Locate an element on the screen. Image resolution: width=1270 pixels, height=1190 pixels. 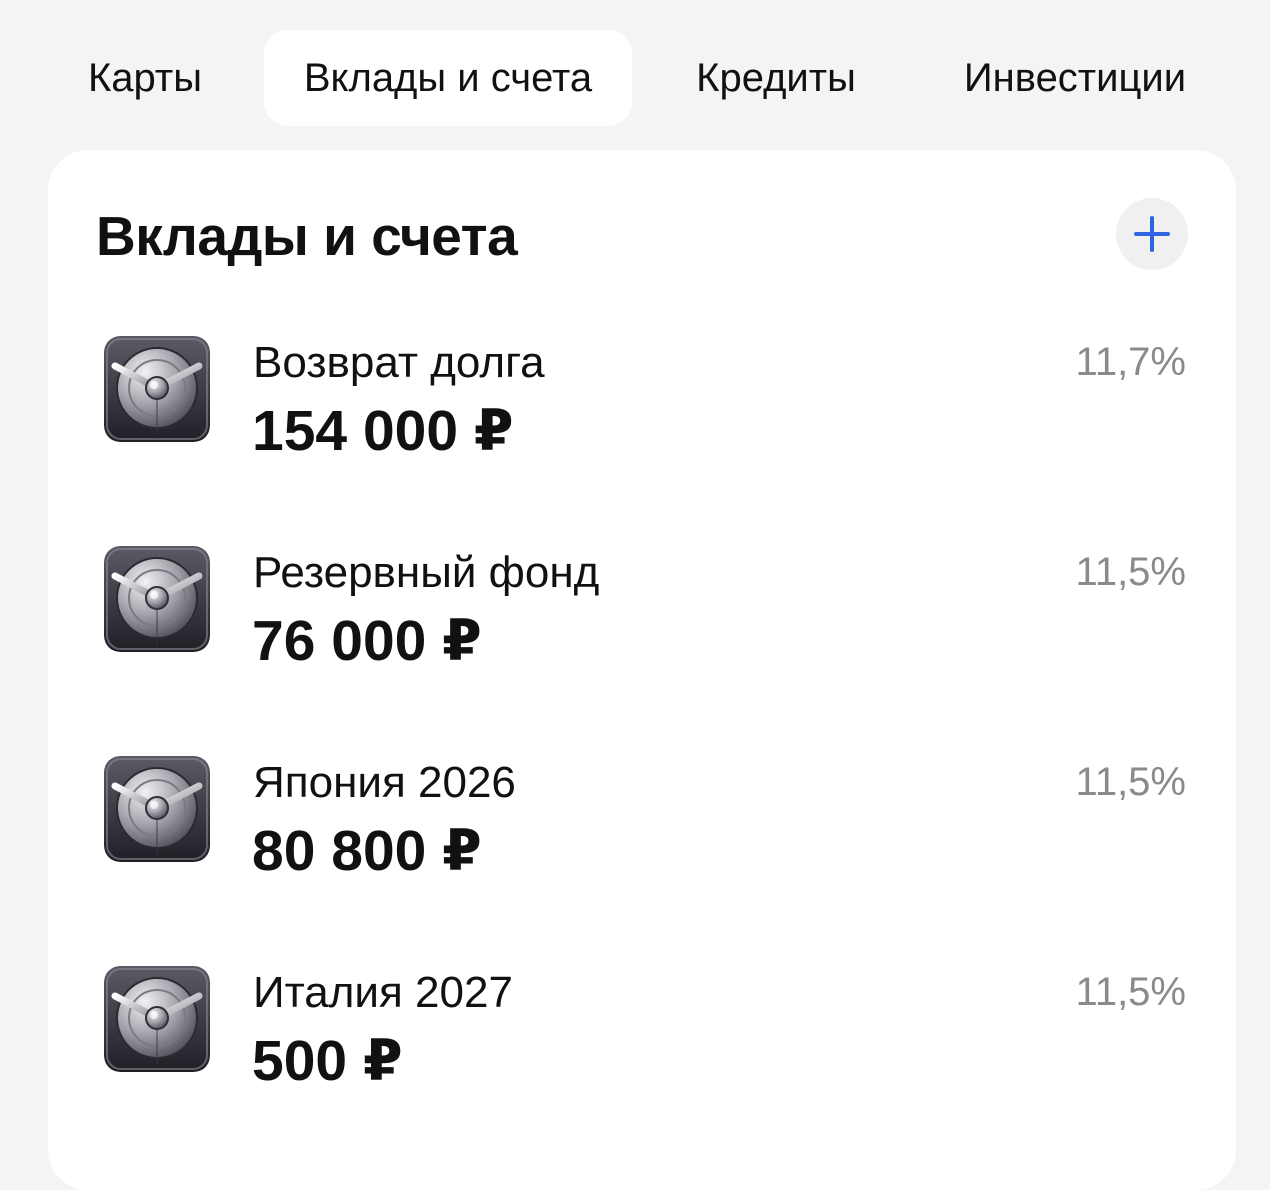
tab-bar: Карты Вклады и счета Кредиты Инвестиции is located at coordinates (635, 75).